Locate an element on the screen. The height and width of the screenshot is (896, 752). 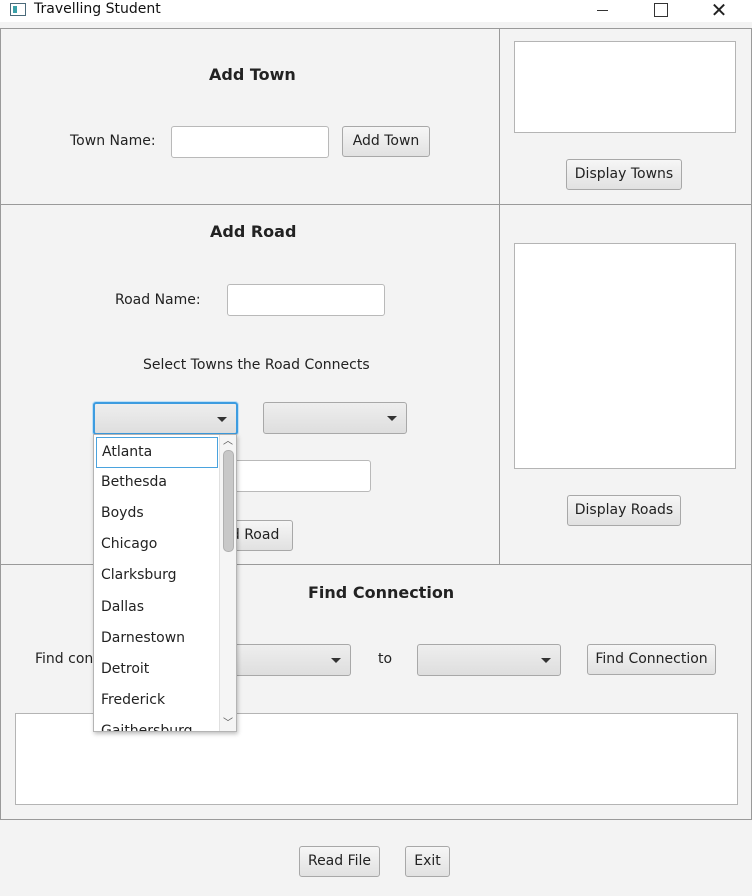
add-road-heading: Add Road is located at coordinates (253, 231).